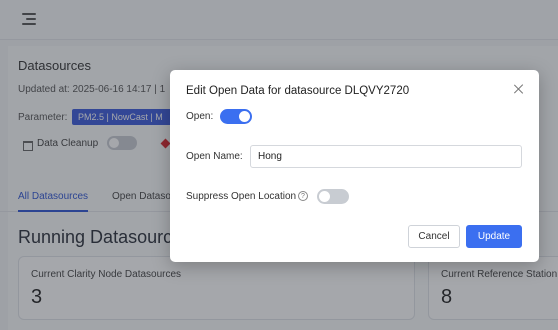 This screenshot has width=558, height=330. I want to click on open-name-input, so click(386, 156).